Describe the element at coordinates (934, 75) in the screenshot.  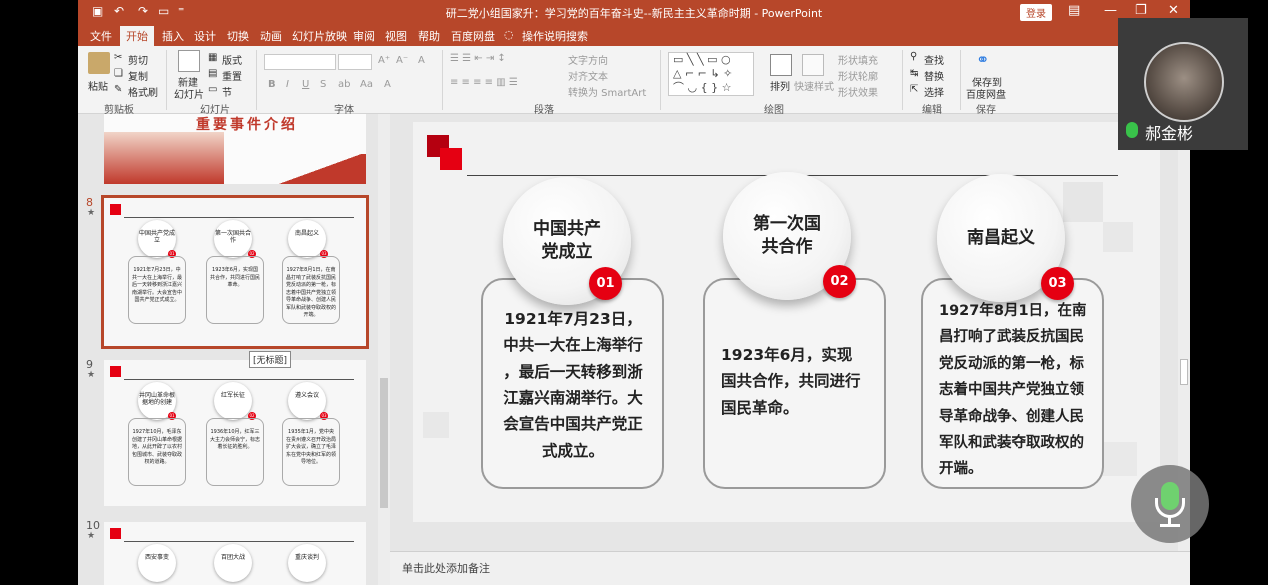
I see `replace-button: 替换` at that location.